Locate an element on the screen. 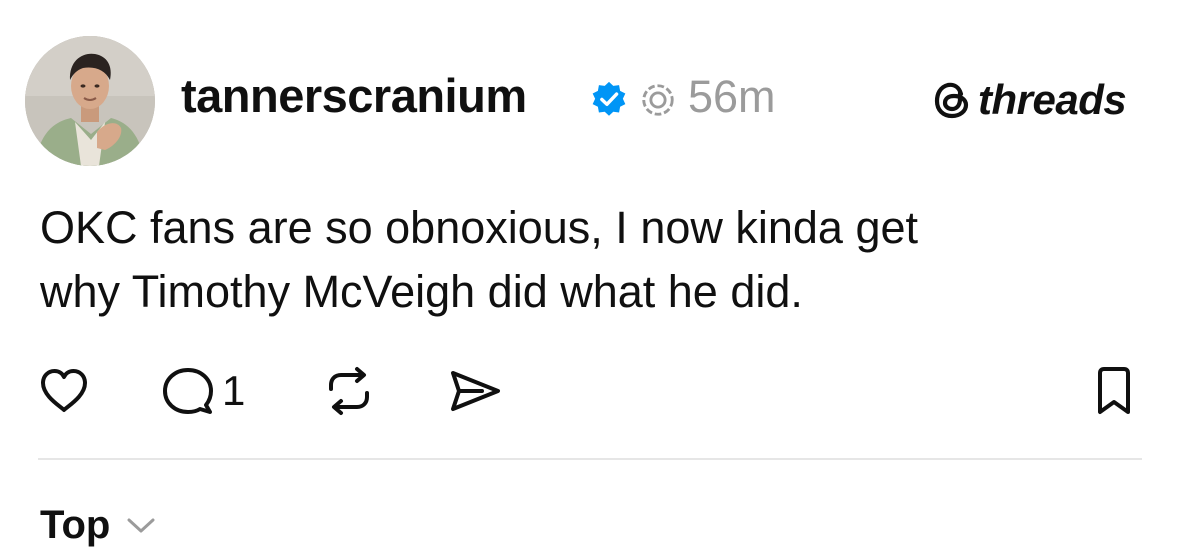 The width and height of the screenshot is (1179, 547). bookmark-icon is located at coordinates (1114, 390).